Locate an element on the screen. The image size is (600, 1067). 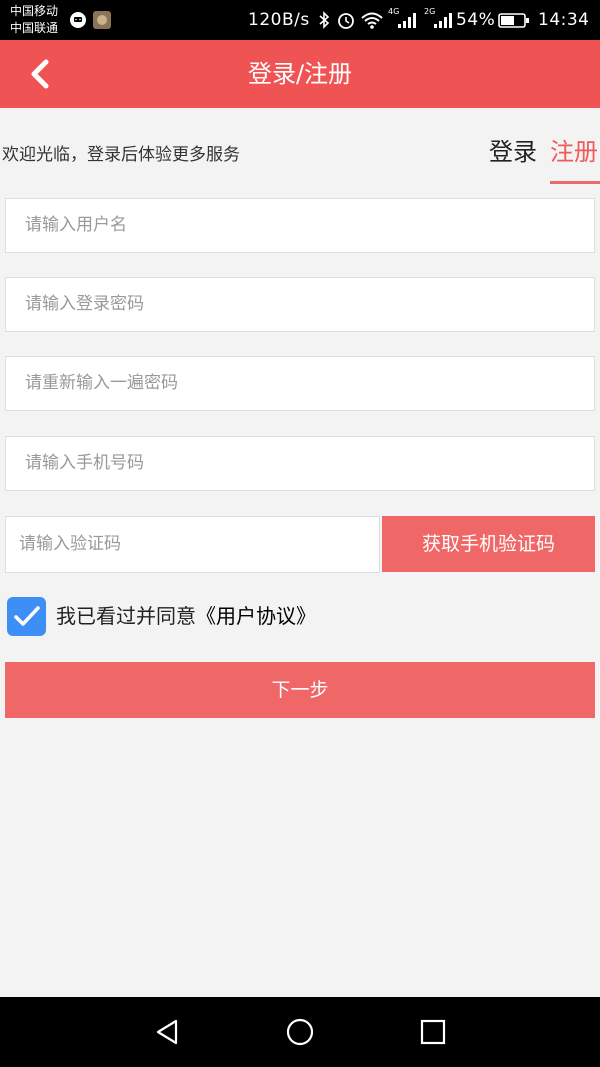
agreement-text: 我已看过并同意《用户协议》 is located at coordinates (186, 616).